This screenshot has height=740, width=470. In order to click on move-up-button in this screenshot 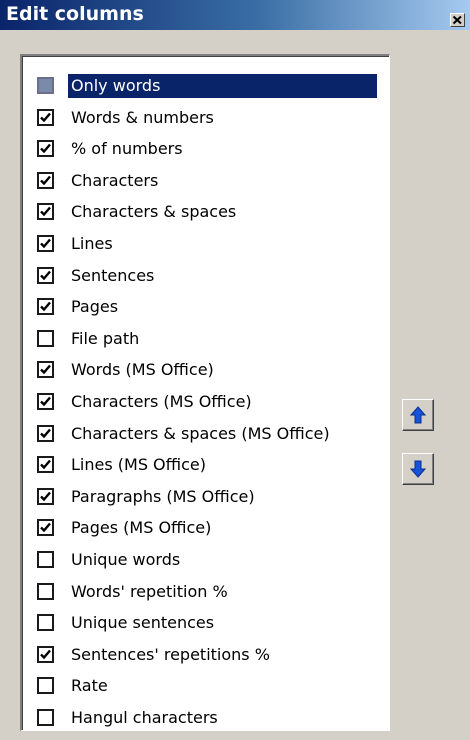, I will do `click(418, 415)`.